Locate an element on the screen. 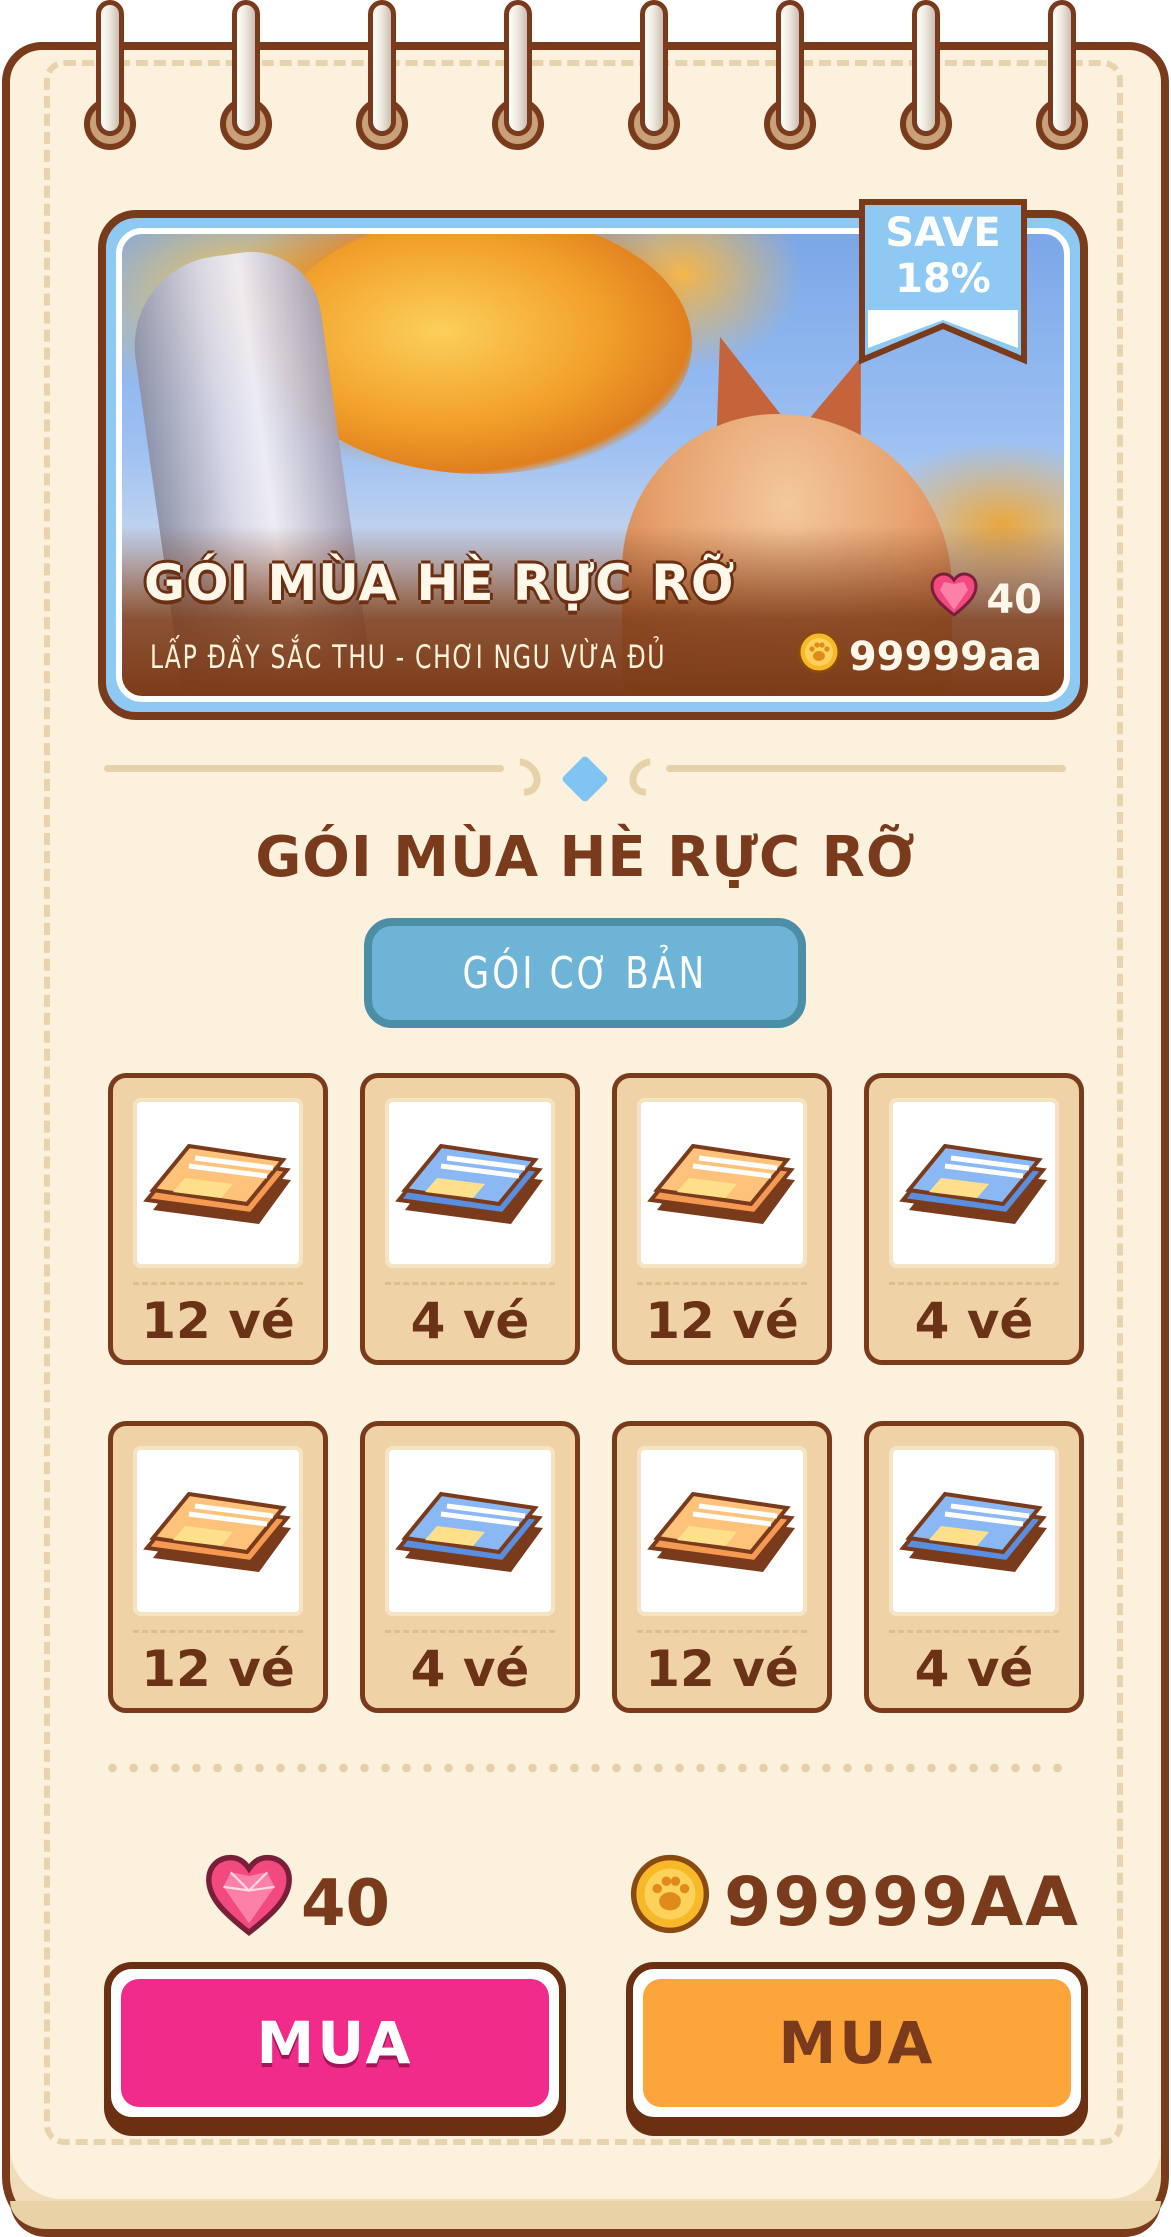 This screenshot has height=2237, width=1171. dotted-separator is located at coordinates (587, 1768).